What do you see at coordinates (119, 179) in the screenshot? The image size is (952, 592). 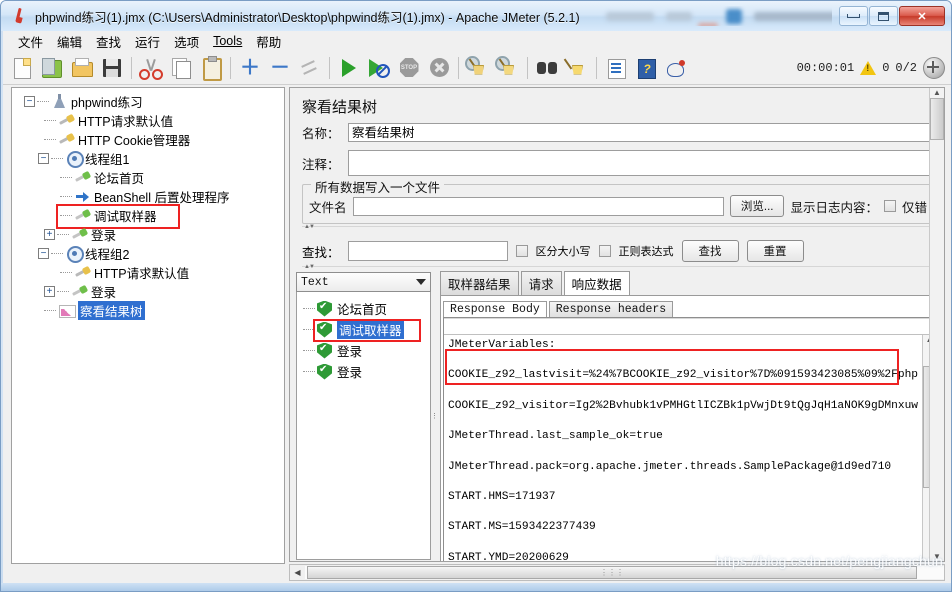 I see `tree-node-label: 论坛首页` at bounding box center [119, 179].